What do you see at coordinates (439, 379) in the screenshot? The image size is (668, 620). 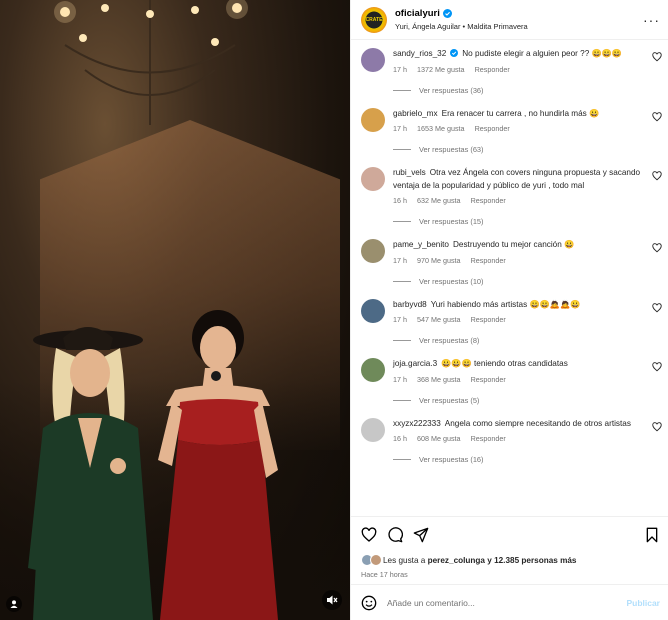 I see `comment-likes: 368 Me gusta` at bounding box center [439, 379].